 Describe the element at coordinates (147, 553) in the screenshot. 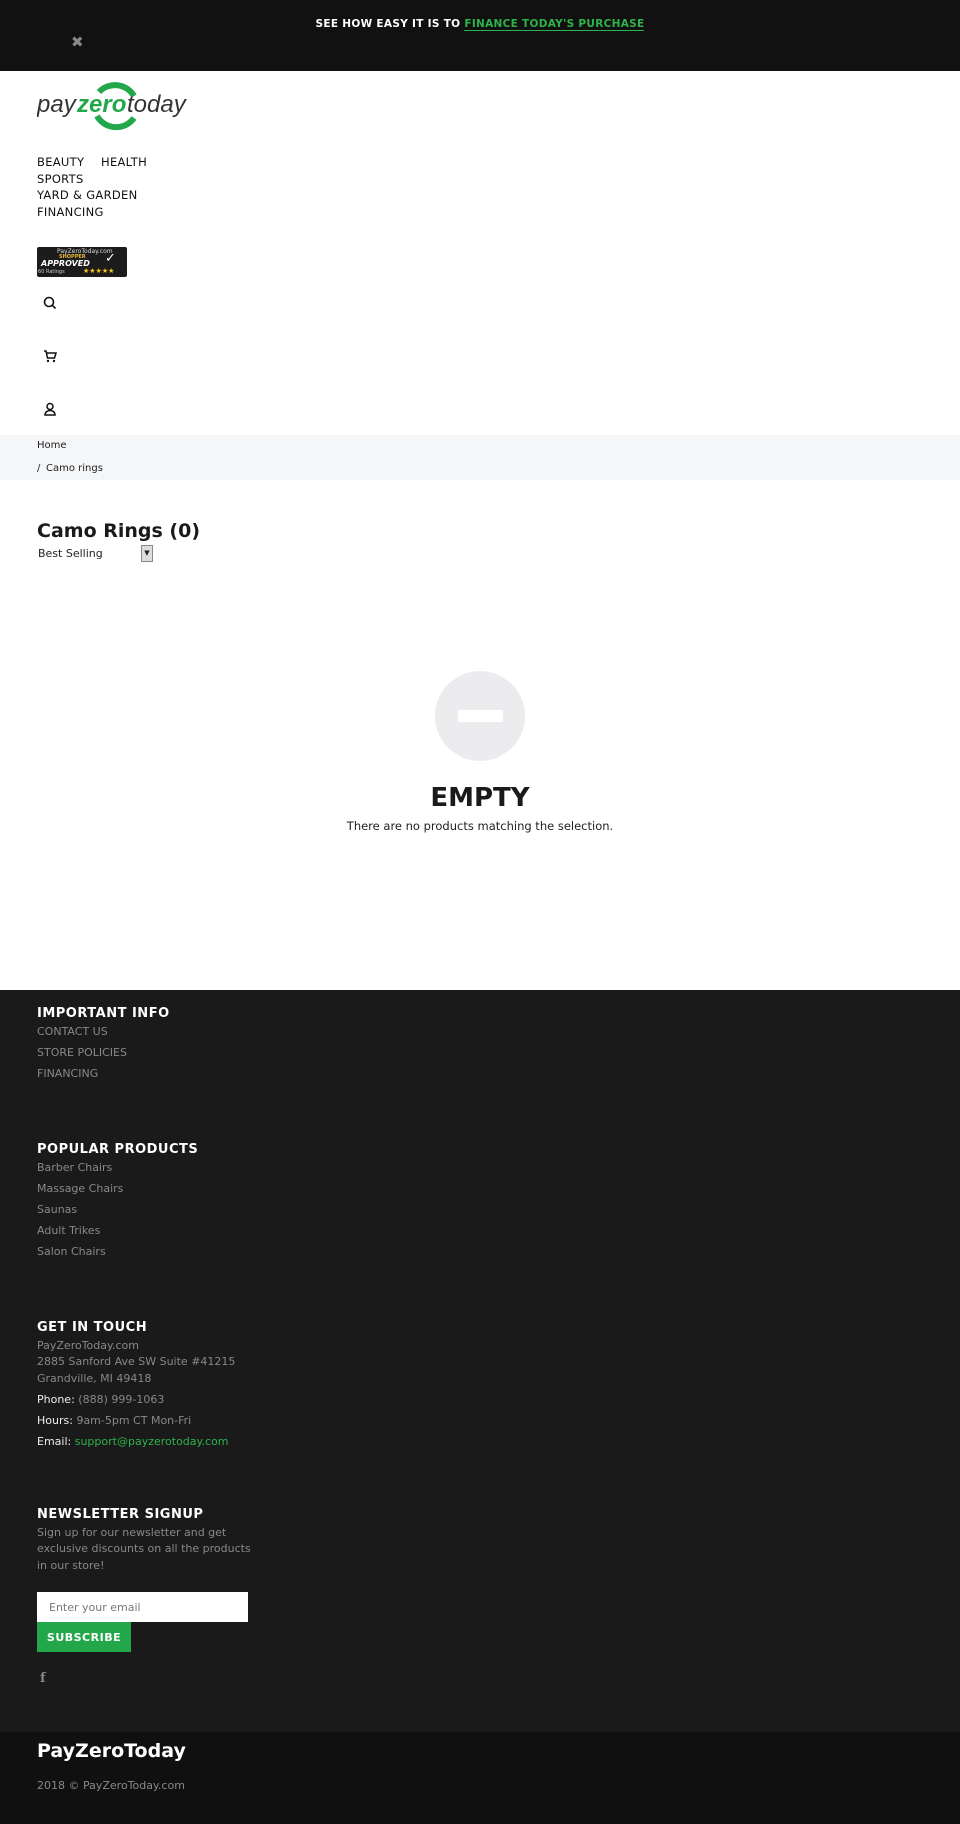

I see `chevron-down-icon: ▼` at that location.